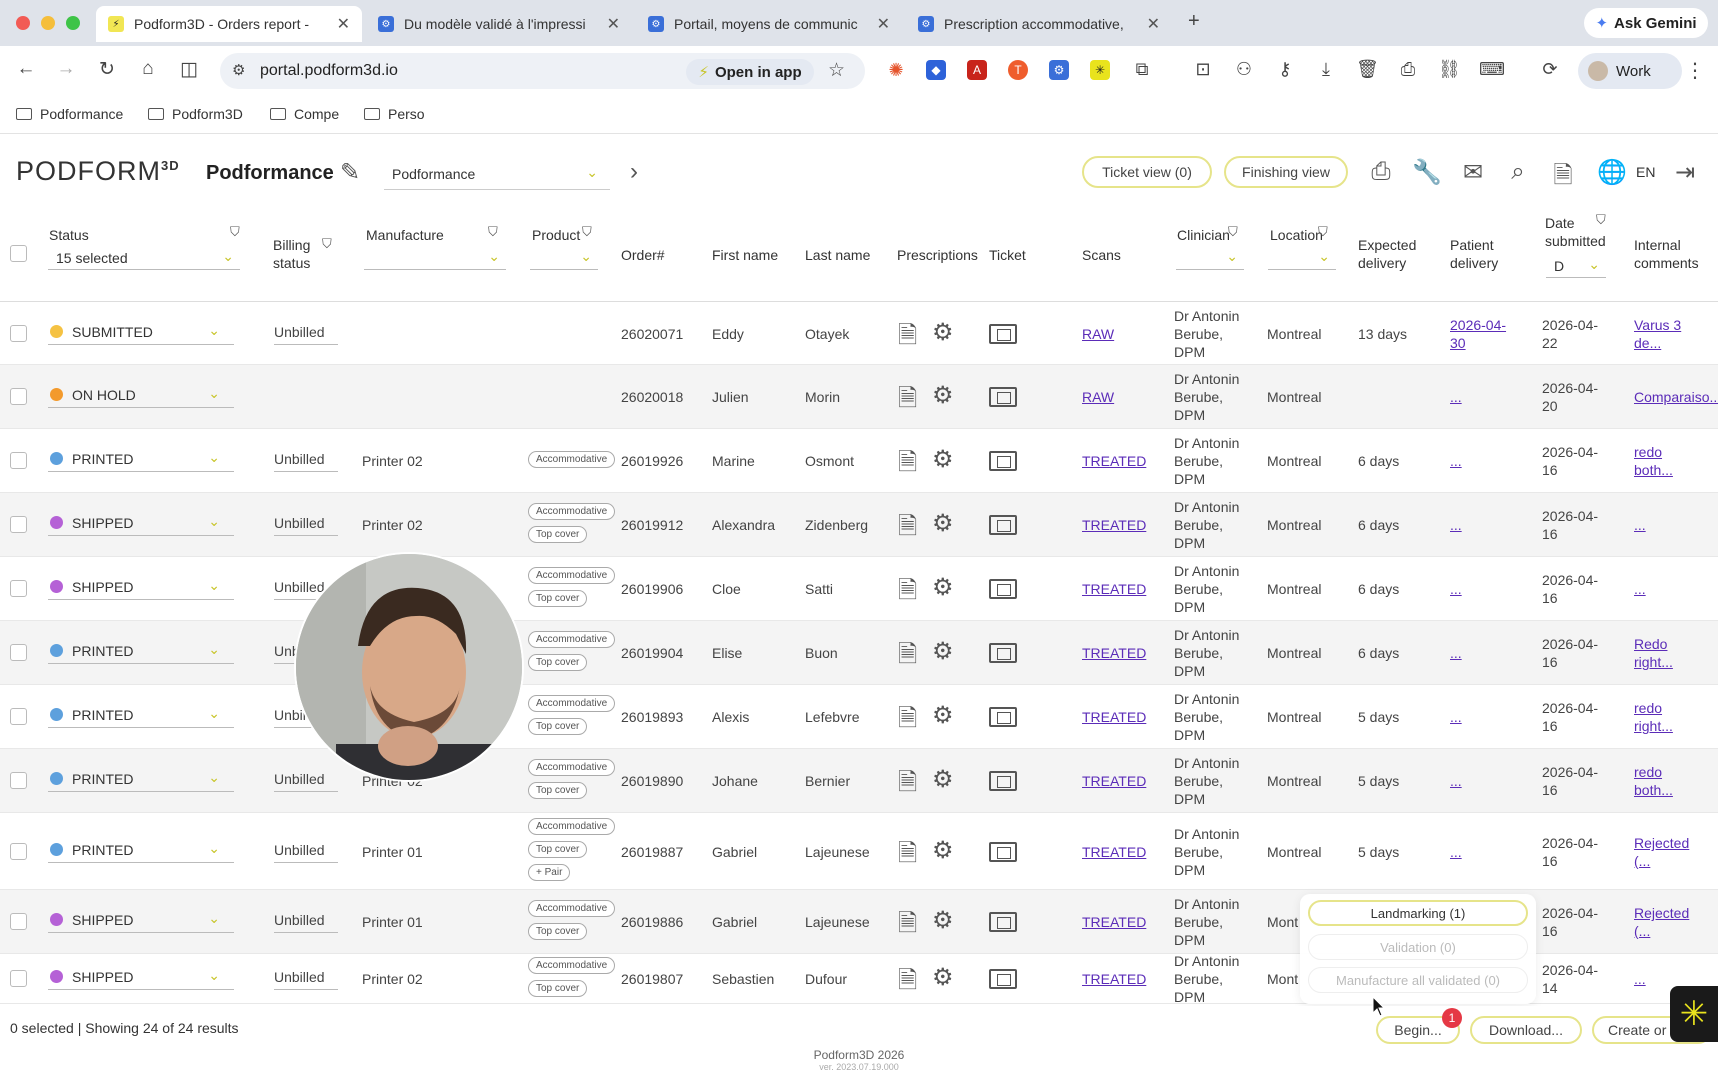 The width and height of the screenshot is (1718, 1080). What do you see at coordinates (1098, 334) in the screenshot?
I see `scan-link: RAW` at bounding box center [1098, 334].